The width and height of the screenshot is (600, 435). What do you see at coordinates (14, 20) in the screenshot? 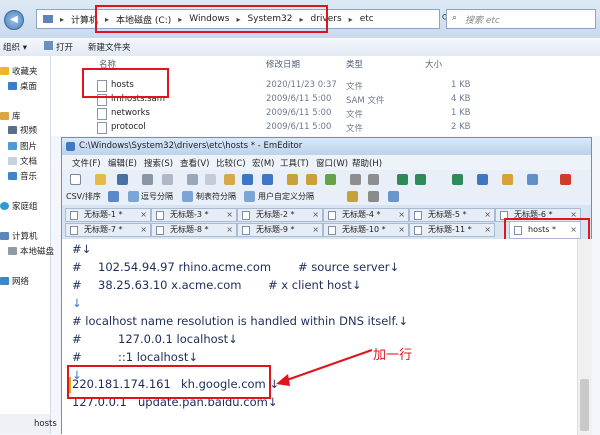
I see `back-arrow-icon: ◀` at bounding box center [14, 20].